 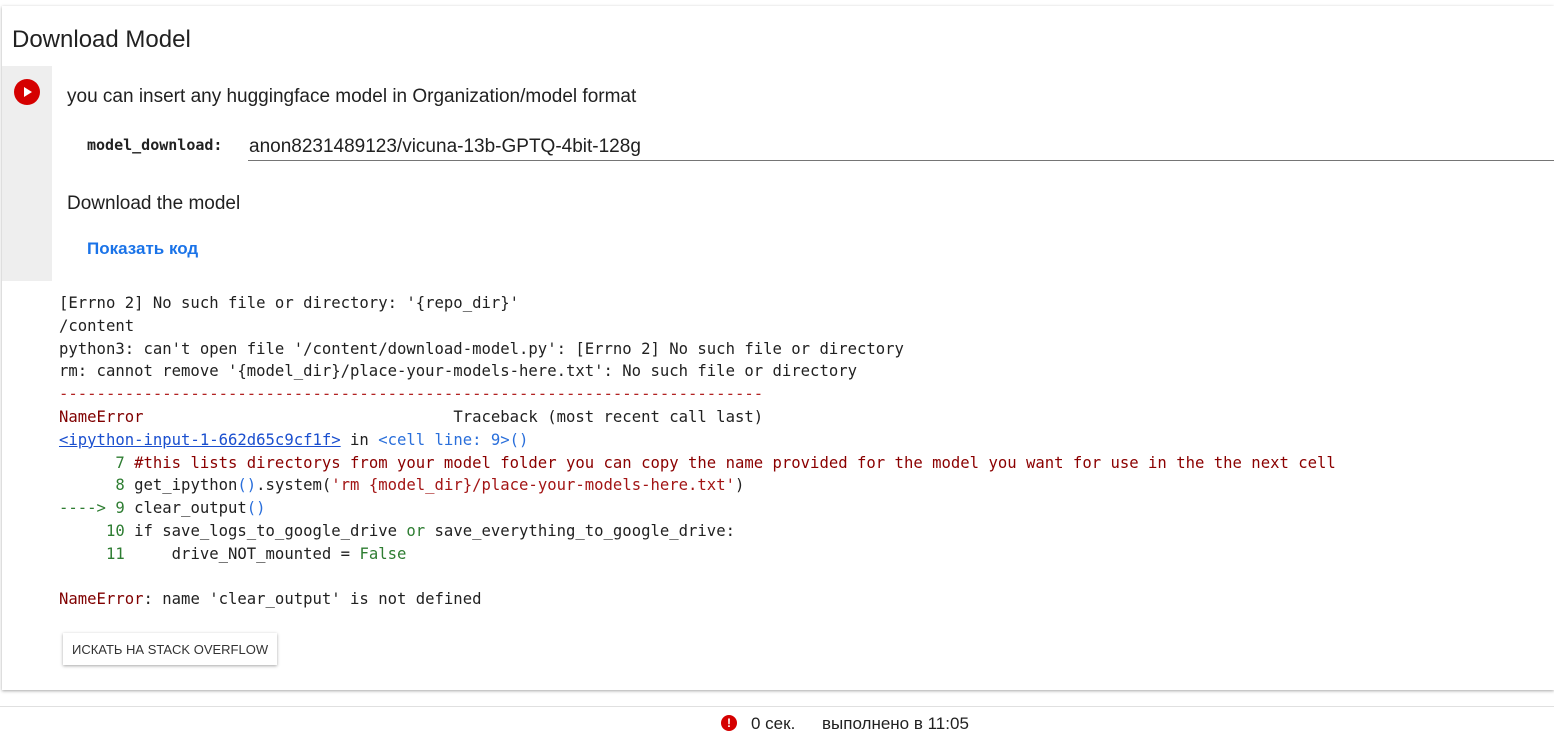 I want to click on model-download-input, so click(x=901, y=147).